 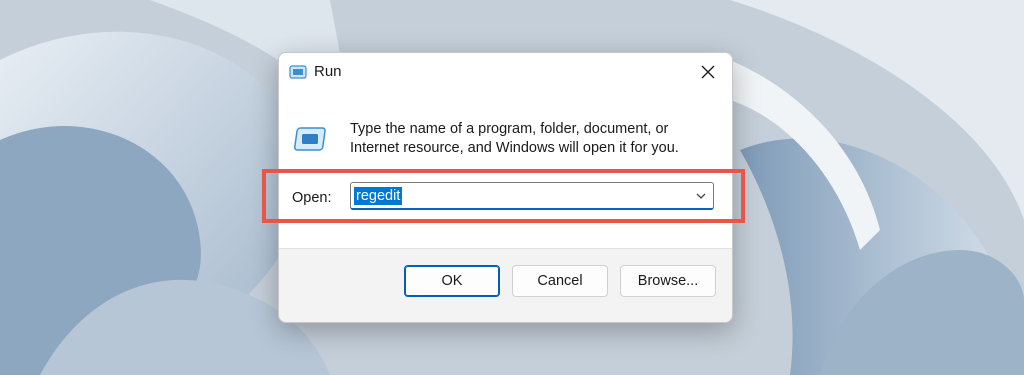 I want to click on run-icon, so click(x=298, y=72).